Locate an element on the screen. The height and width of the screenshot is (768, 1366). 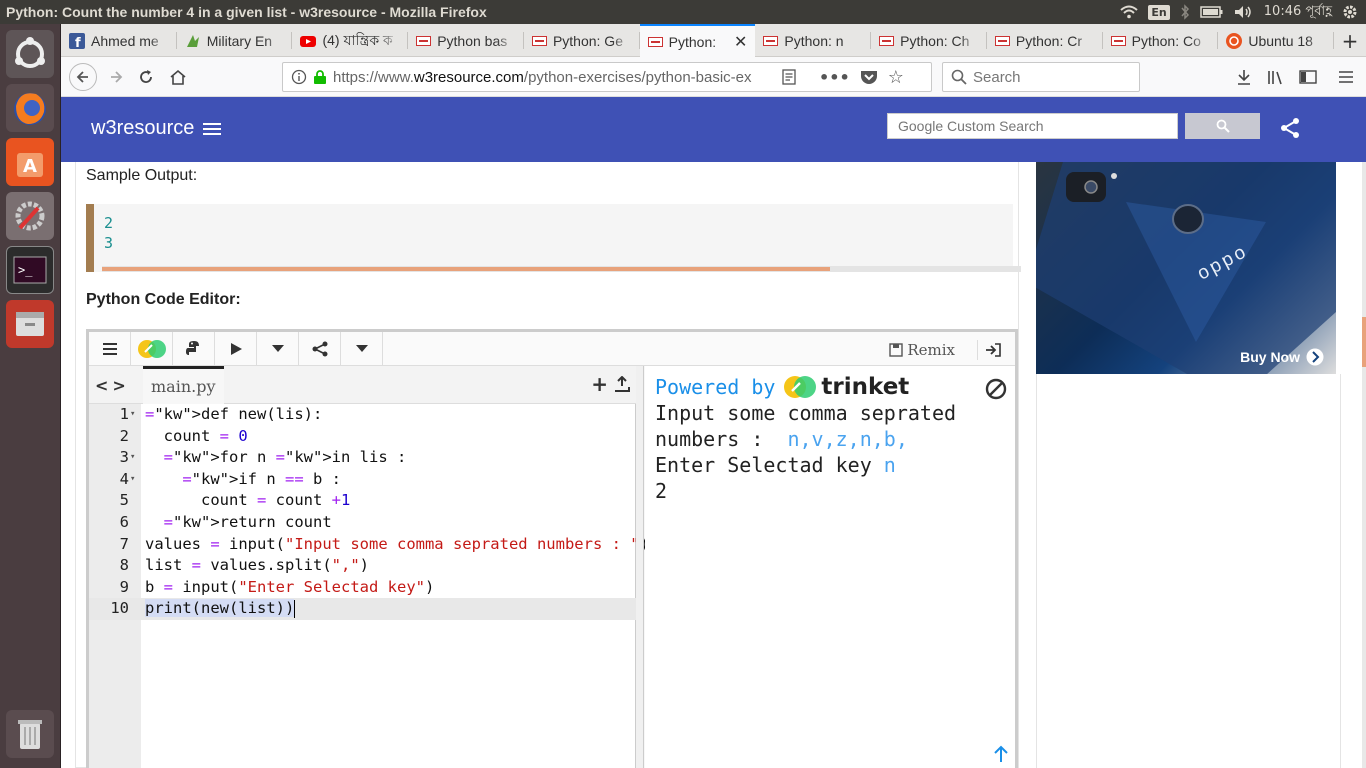
code-line-active: 10 print(new(list)) is located at coordinates (362, 609).